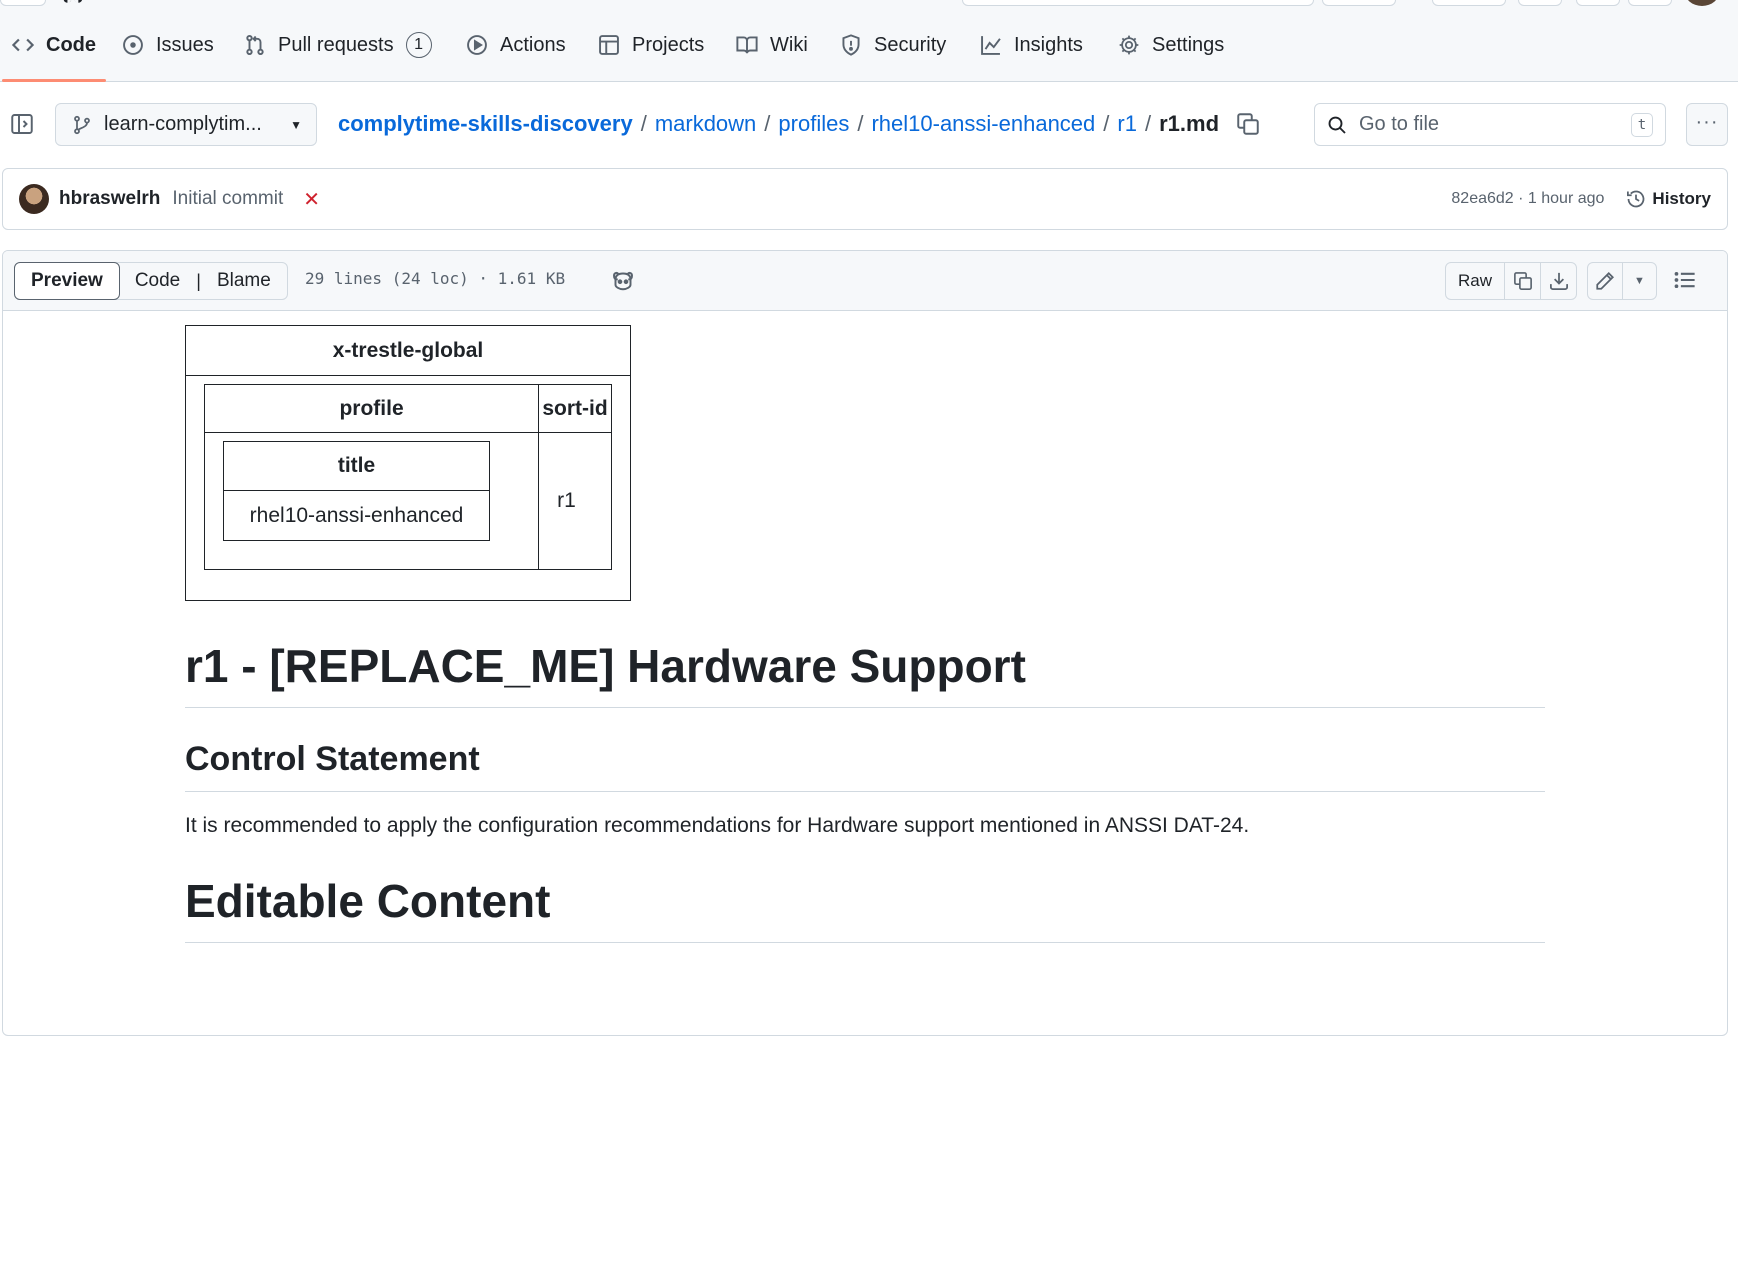  Describe the element at coordinates (1540, 3) in the screenshot. I see `issues-button` at that location.